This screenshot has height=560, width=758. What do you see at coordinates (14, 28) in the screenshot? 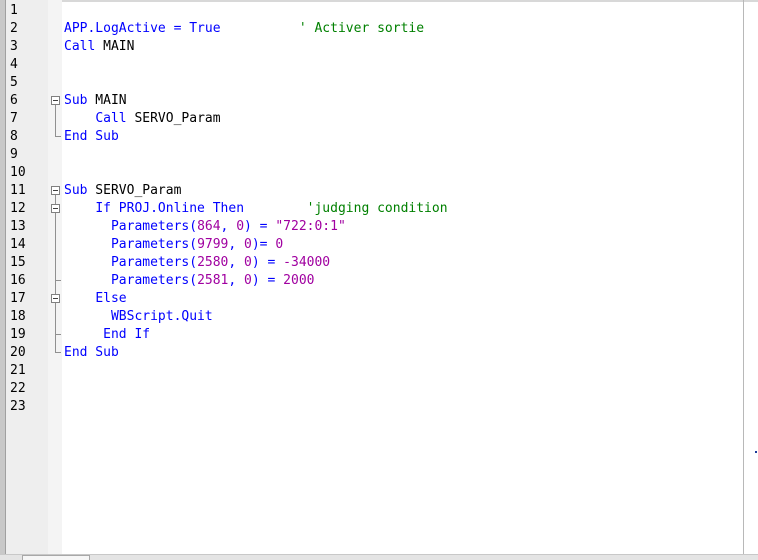
I see `line-number: 2` at bounding box center [14, 28].